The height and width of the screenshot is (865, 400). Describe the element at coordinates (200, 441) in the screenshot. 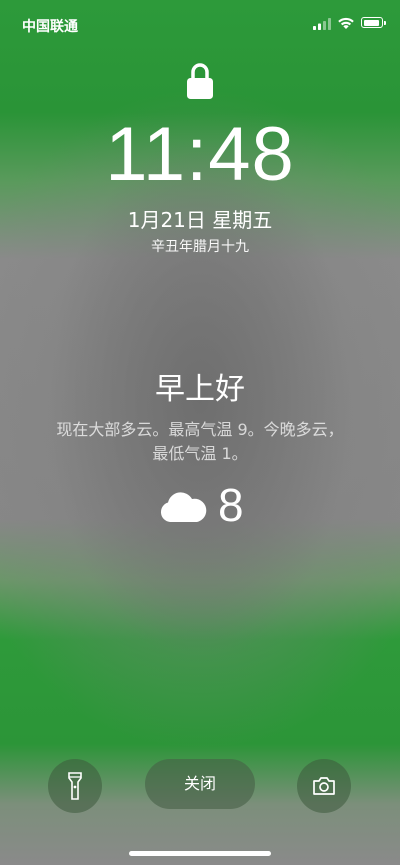

I see `weather-description: 现在大部多云。最高气温 9。今晚多云，最低气温 1。` at that location.